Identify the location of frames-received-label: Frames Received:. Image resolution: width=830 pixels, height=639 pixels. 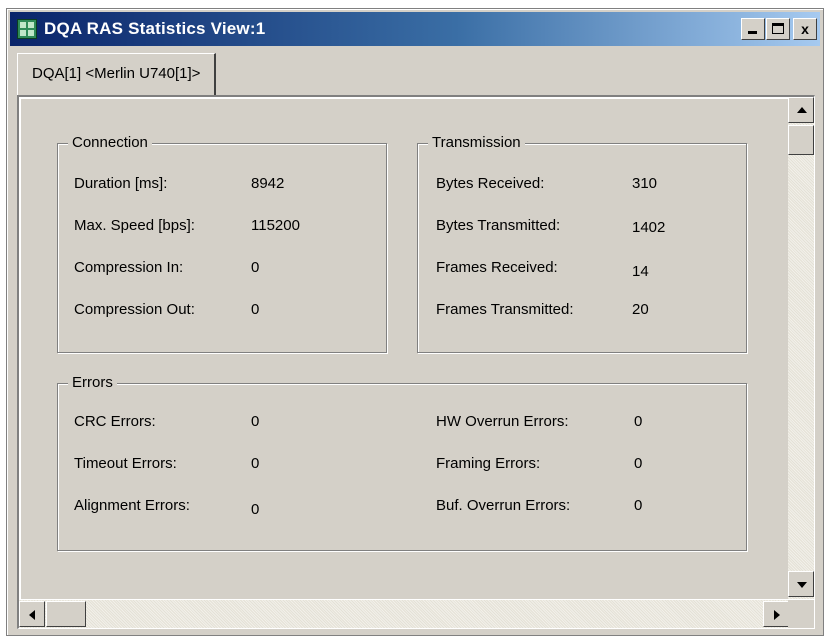
(497, 267).